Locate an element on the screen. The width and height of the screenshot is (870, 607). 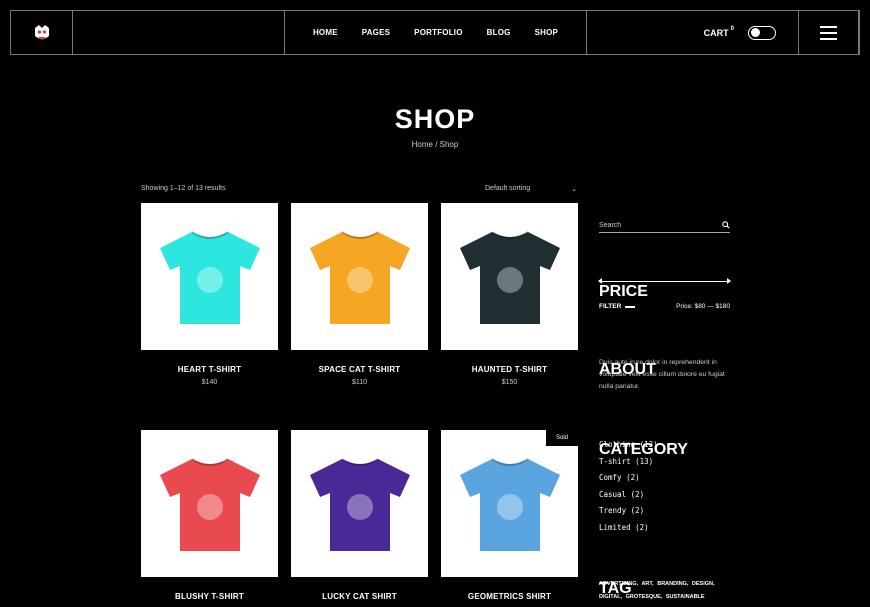
results-count: Showing 1–12 of 13 results is located at coordinates (183, 188).